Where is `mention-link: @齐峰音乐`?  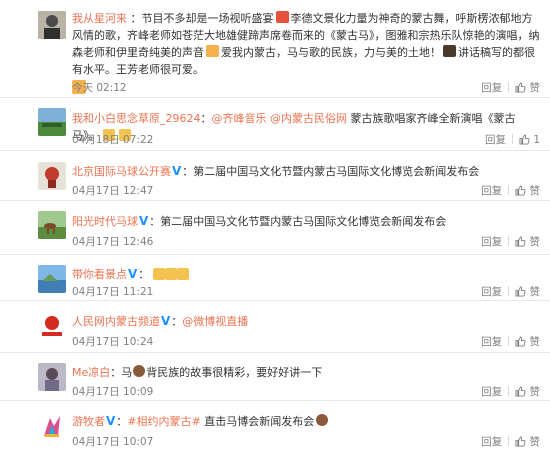
mention-link: @齐峰音乐 is located at coordinates (239, 118).